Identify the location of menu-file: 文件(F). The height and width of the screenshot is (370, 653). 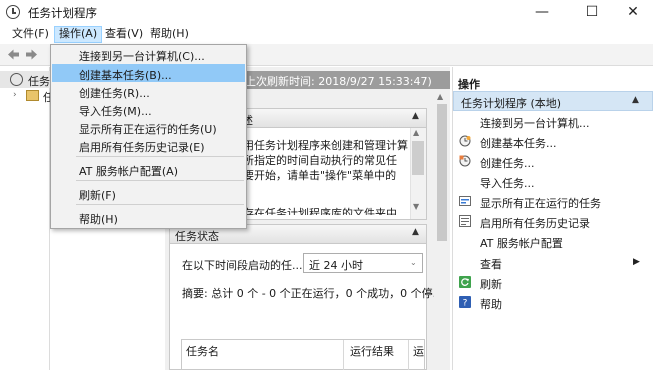
(30, 34).